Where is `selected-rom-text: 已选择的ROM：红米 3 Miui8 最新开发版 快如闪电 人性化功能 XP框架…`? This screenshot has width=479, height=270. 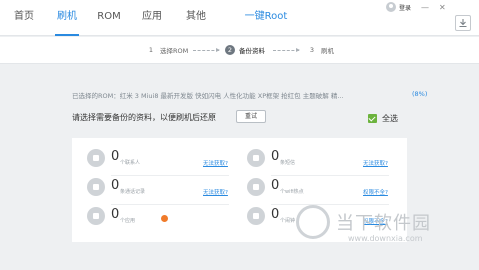 selected-rom-text: 已选择的ROM：红米 3 Miui8 最新开发版 快如闪电 人性化功能 XP框架… is located at coordinates (208, 96).